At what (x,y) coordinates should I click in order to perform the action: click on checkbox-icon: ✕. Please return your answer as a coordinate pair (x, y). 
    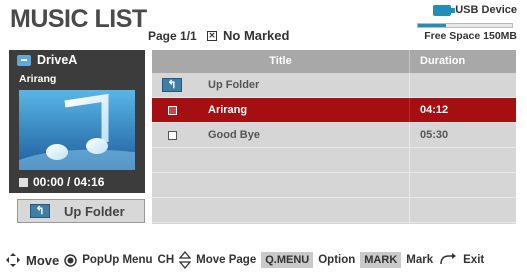
    Looking at the image, I should click on (212, 35).